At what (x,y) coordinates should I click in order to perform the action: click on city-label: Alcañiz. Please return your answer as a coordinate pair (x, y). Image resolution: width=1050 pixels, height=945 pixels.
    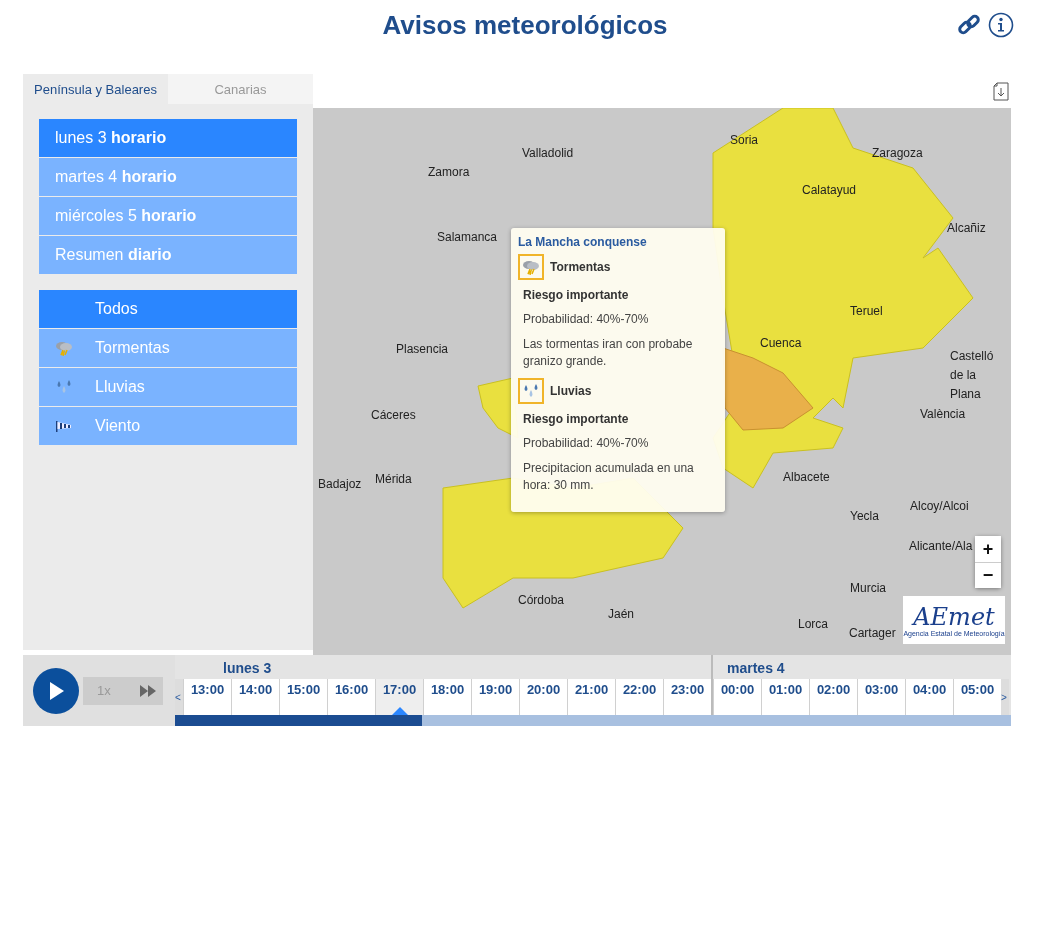
    Looking at the image, I should click on (966, 228).